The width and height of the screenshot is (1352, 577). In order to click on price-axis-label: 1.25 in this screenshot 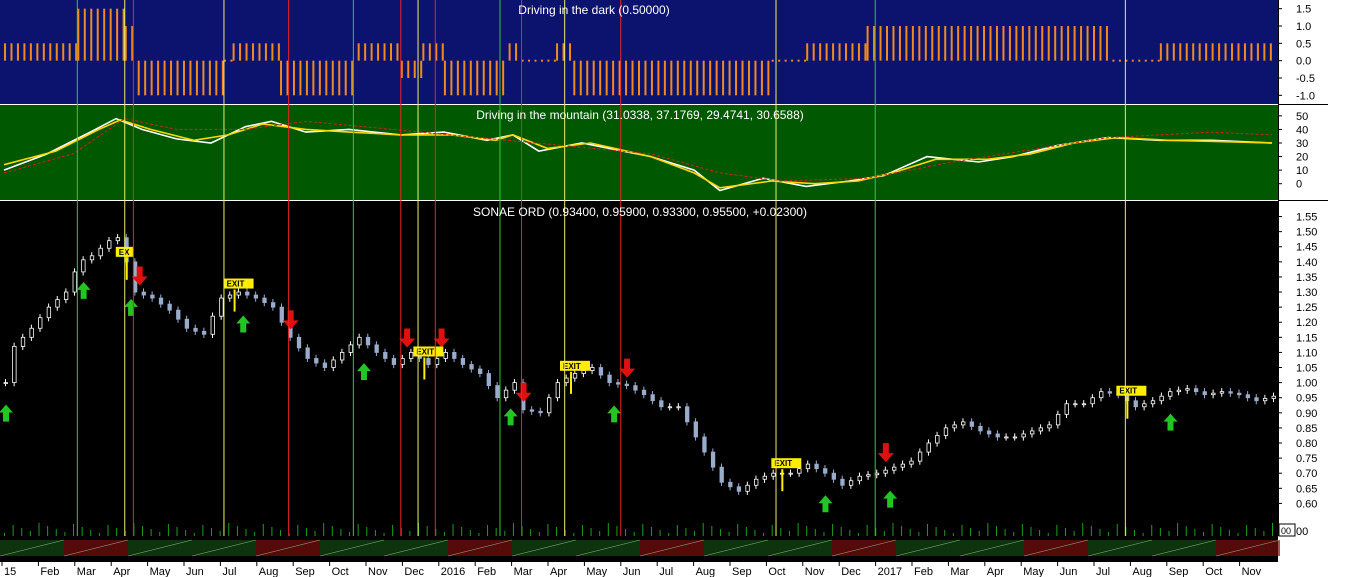, I will do `click(1306, 308)`.